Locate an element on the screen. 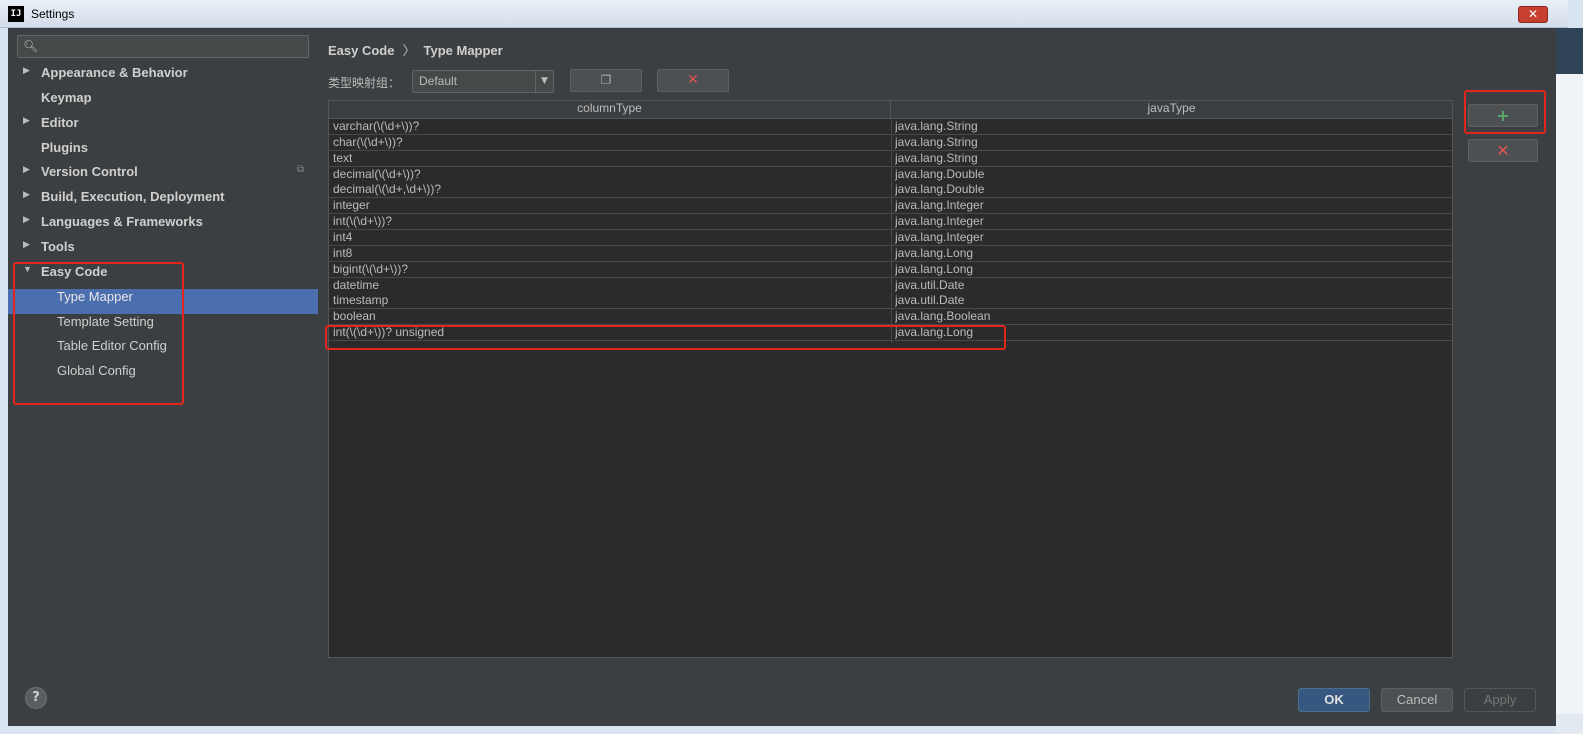  settings-search-input is located at coordinates (174, 46).